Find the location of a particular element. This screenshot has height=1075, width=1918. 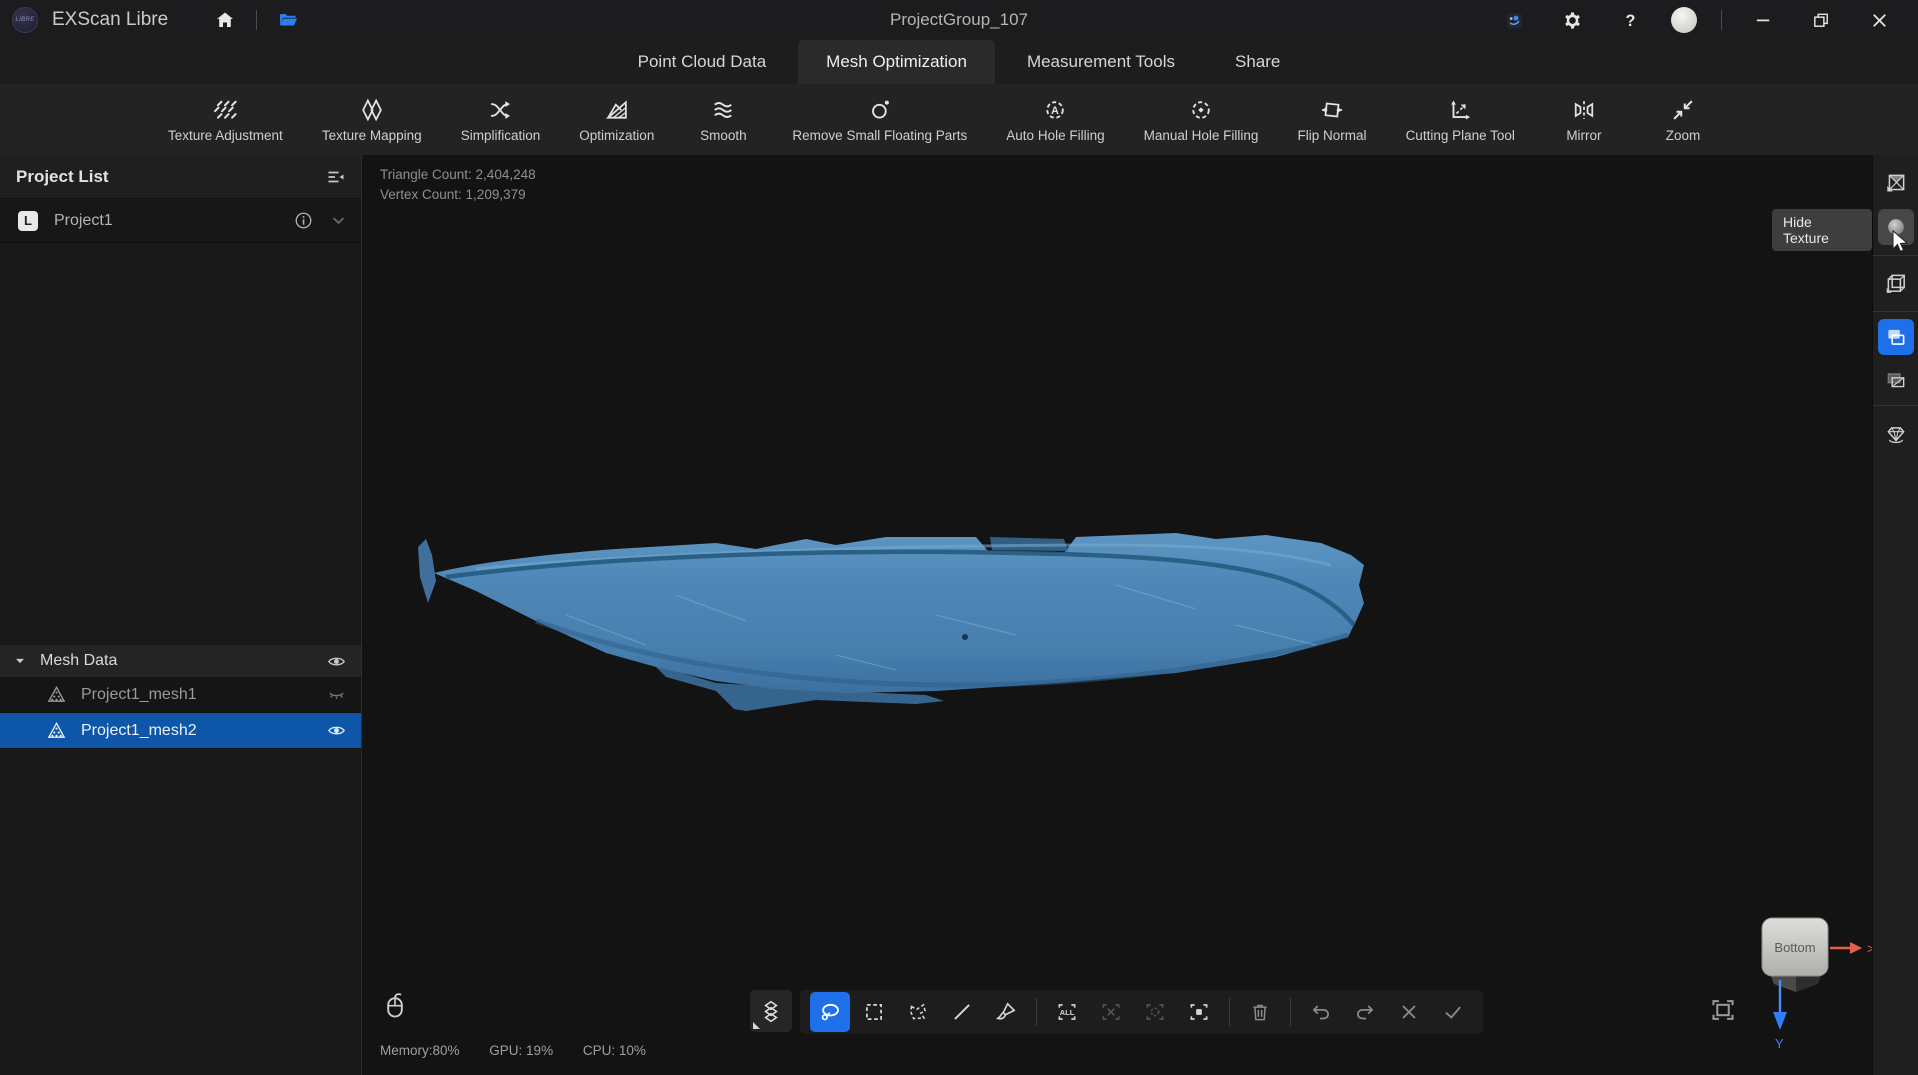

view-perspective-icon is located at coordinates (1896, 283).